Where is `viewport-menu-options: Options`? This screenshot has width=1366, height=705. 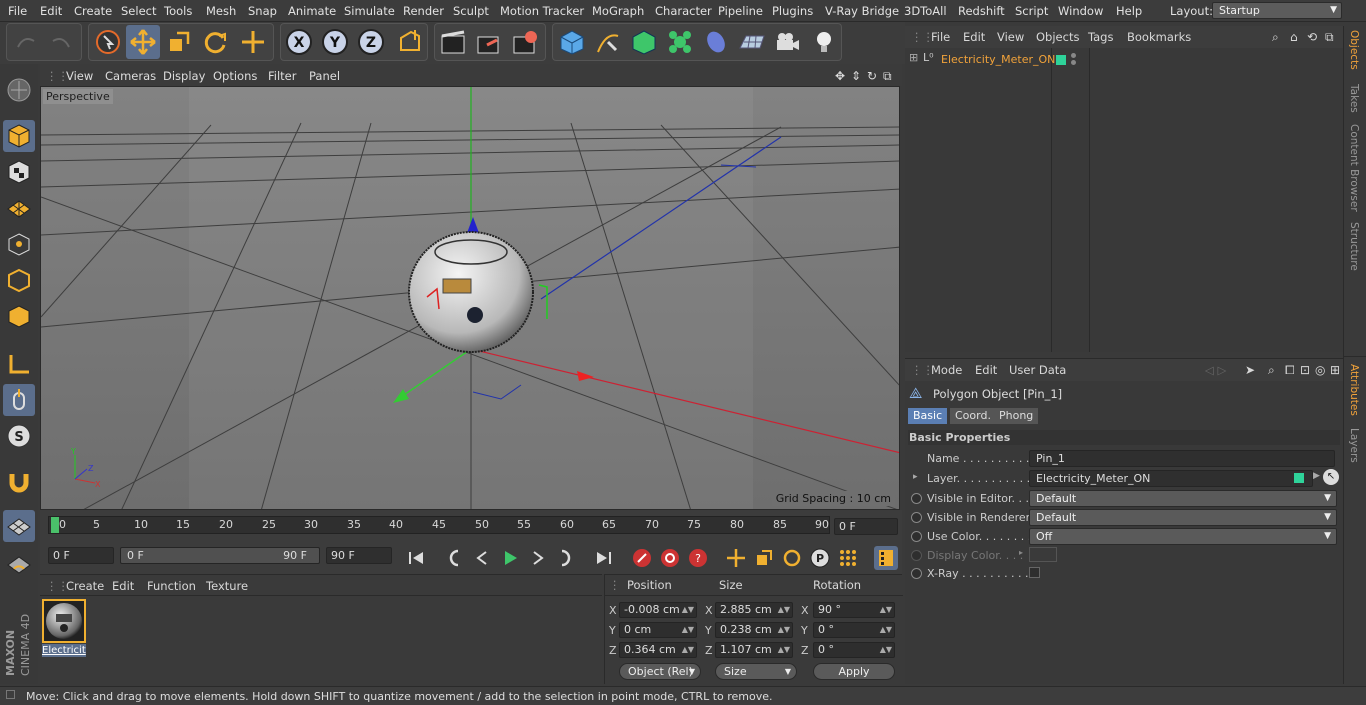
viewport-menu-options: Options is located at coordinates (235, 76).